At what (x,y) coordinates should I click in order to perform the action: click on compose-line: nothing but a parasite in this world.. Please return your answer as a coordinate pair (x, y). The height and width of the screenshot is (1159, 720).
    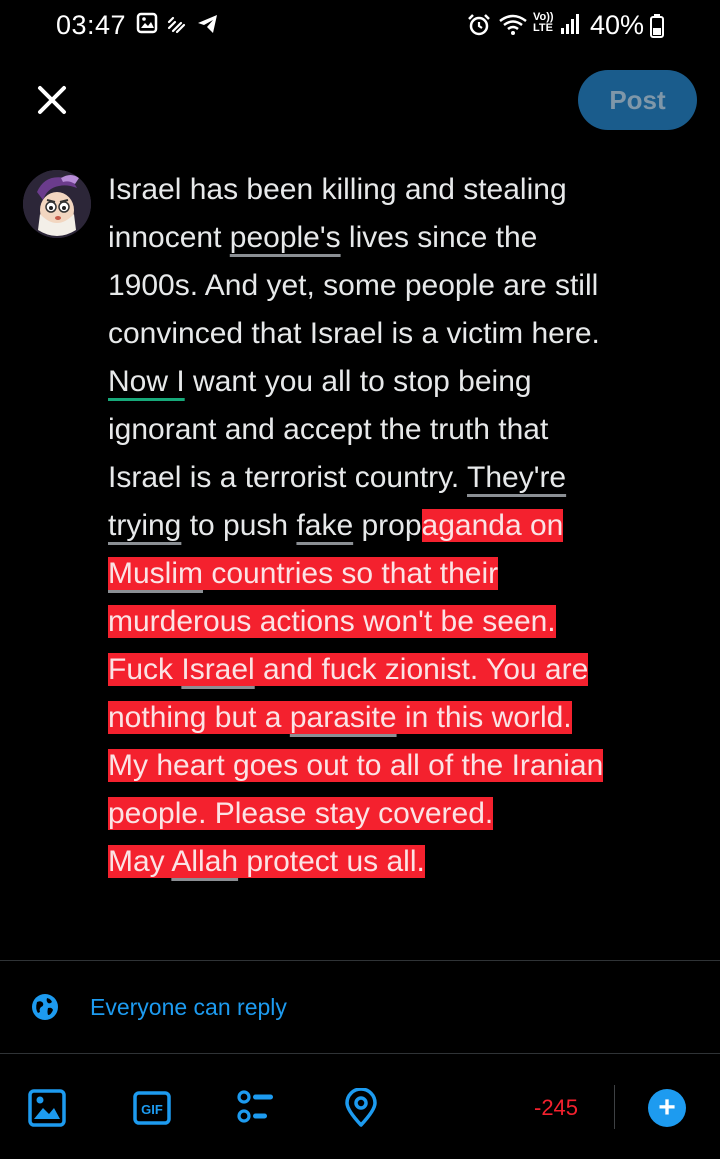
    Looking at the image, I should click on (403, 718).